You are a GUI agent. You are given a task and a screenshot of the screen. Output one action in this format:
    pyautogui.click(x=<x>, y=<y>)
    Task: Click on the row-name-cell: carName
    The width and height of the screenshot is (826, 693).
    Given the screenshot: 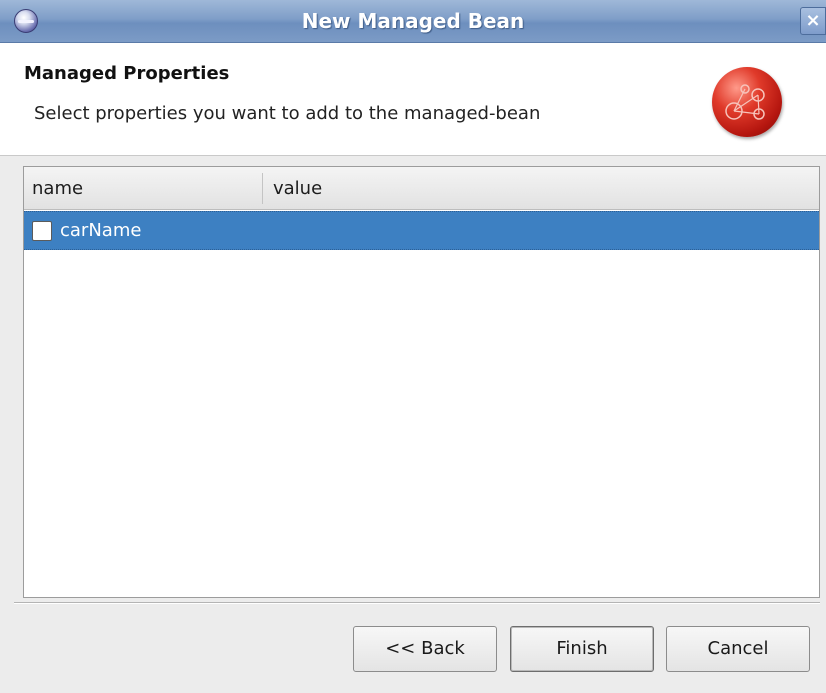 What is the action you would take?
    pyautogui.click(x=101, y=230)
    